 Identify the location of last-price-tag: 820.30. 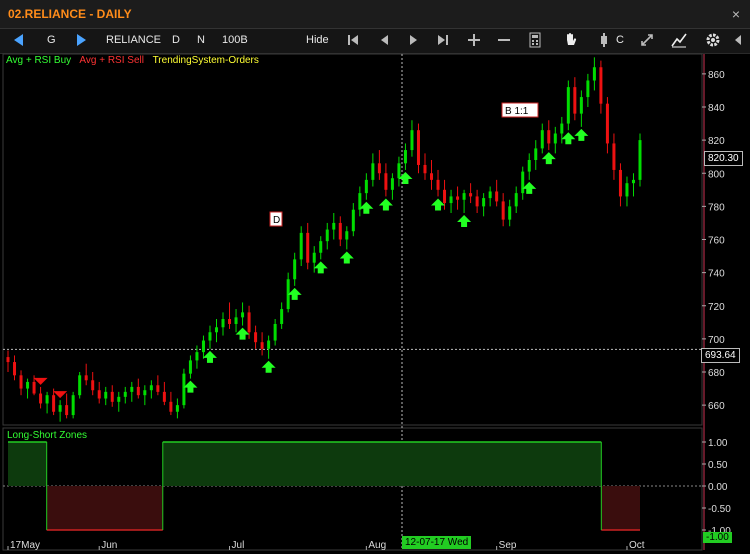
(723, 158).